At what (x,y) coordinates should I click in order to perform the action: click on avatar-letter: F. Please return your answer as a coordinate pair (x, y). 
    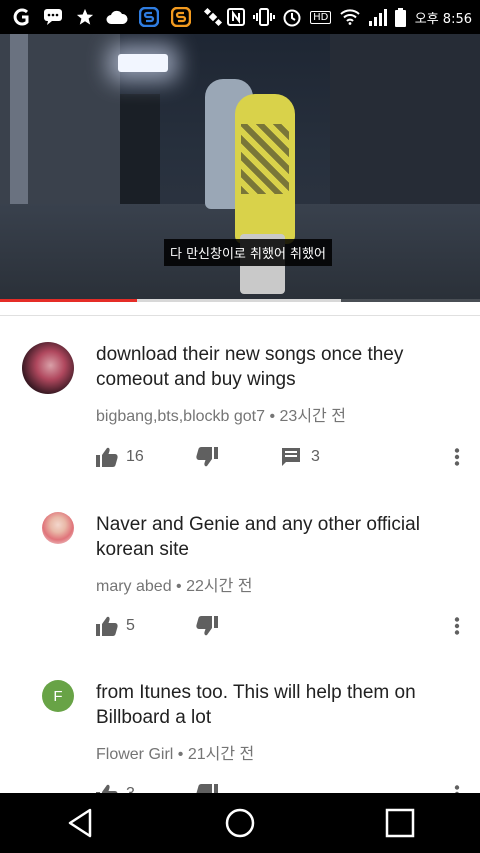
    Looking at the image, I should click on (58, 696).